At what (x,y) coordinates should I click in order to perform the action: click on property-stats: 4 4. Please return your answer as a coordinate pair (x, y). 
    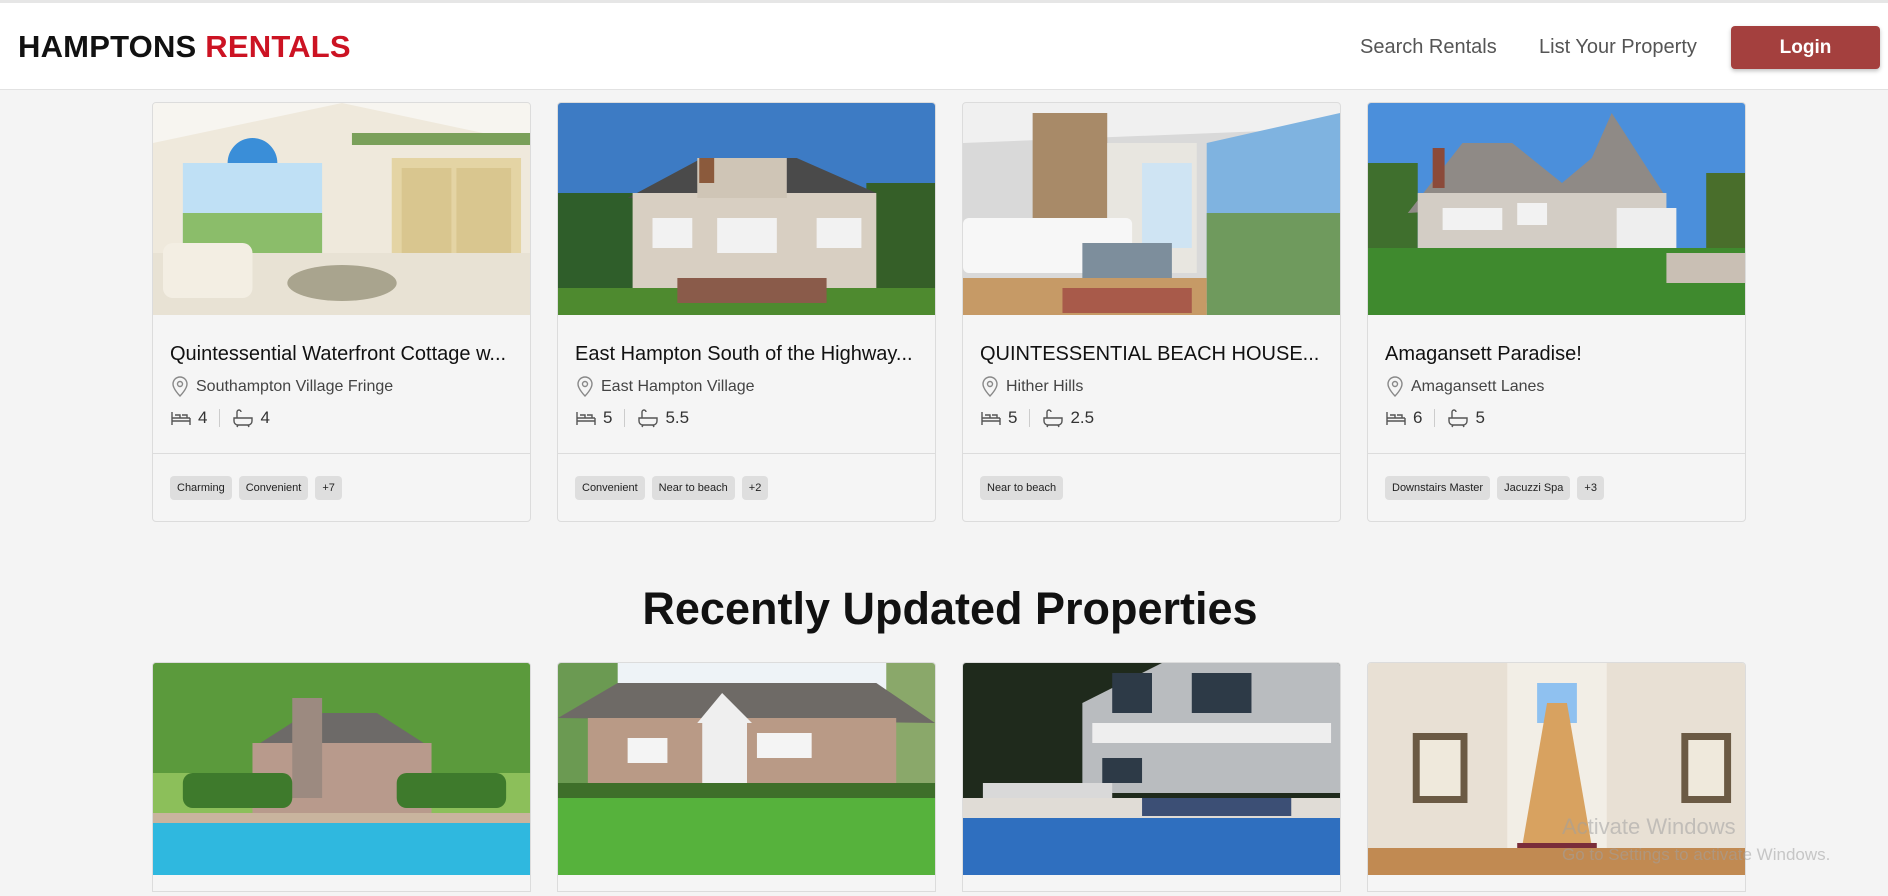
    Looking at the image, I should click on (220, 418).